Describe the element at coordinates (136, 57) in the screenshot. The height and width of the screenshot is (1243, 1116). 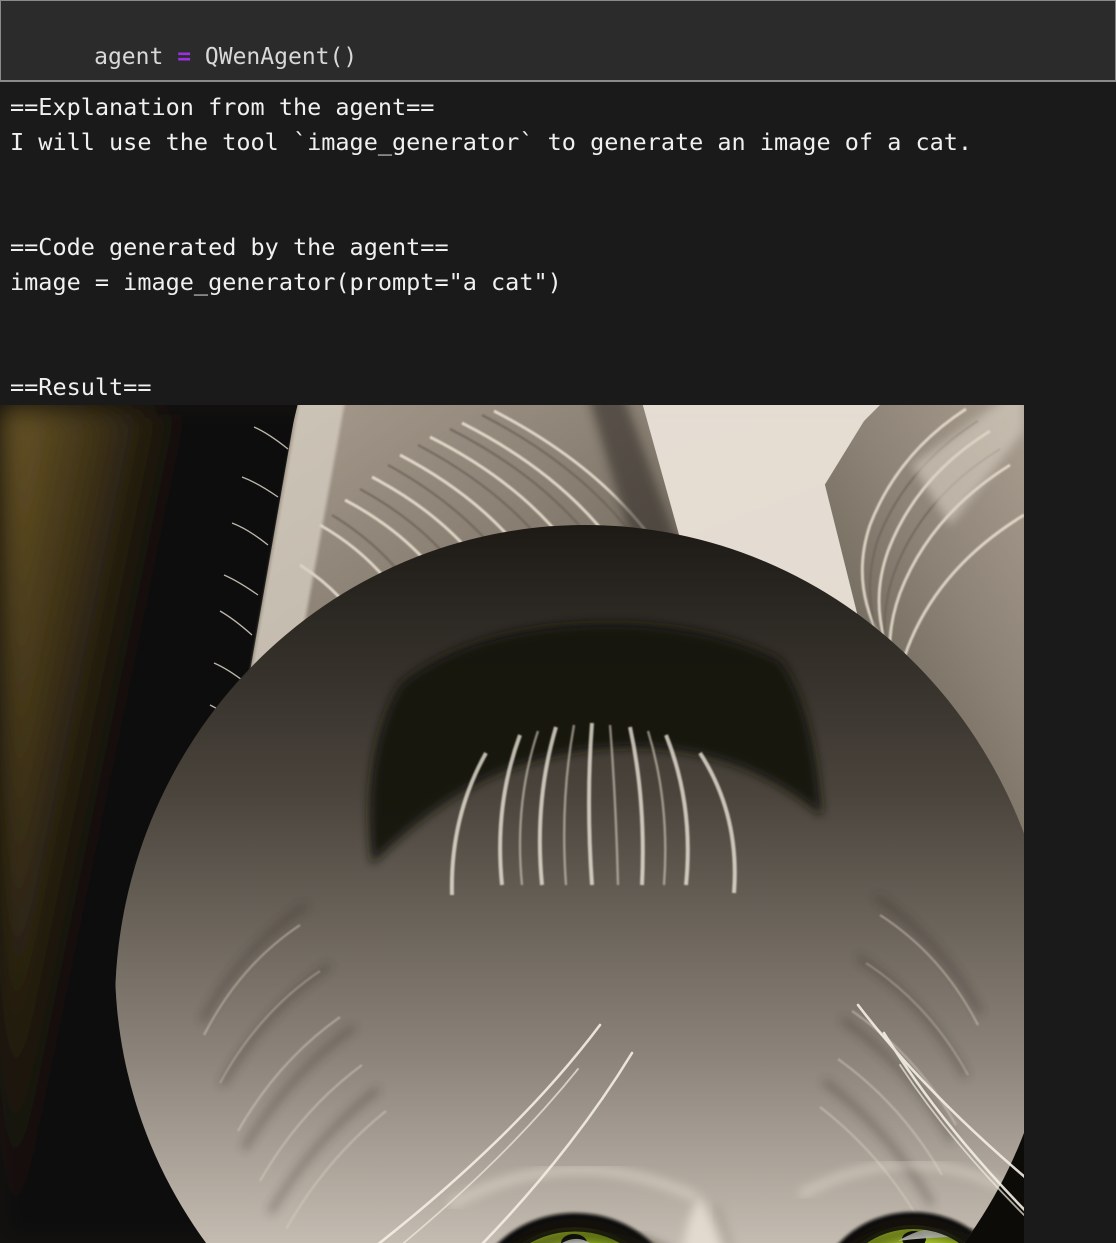
I see `code-token: agent` at that location.